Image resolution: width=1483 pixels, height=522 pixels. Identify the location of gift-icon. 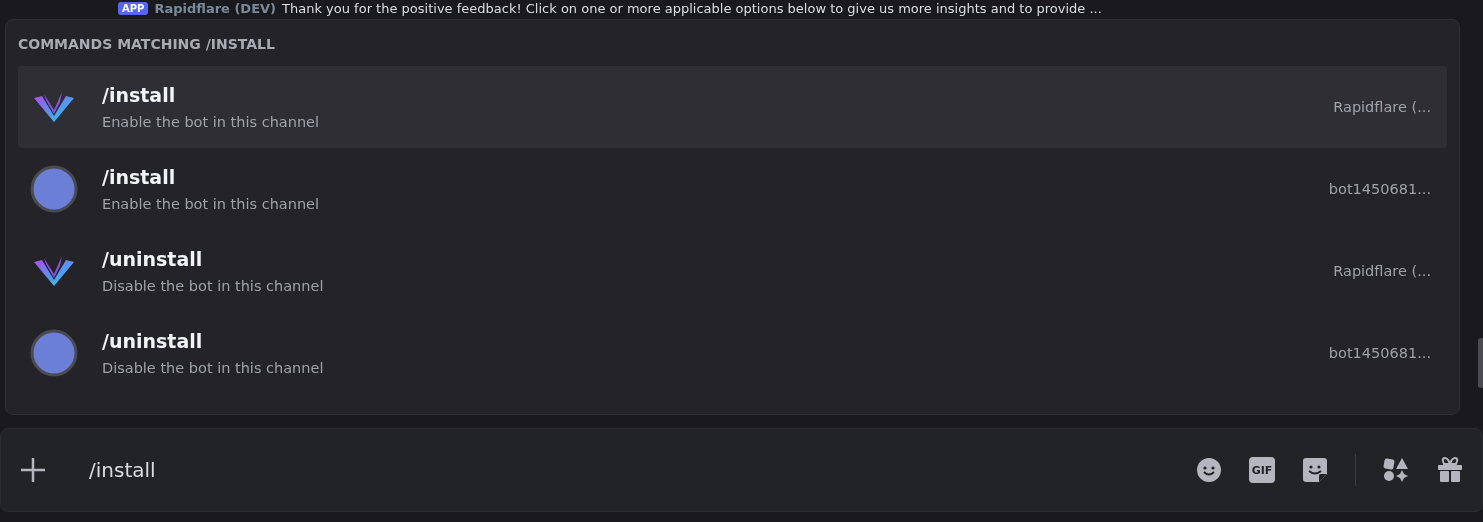
(1450, 470).